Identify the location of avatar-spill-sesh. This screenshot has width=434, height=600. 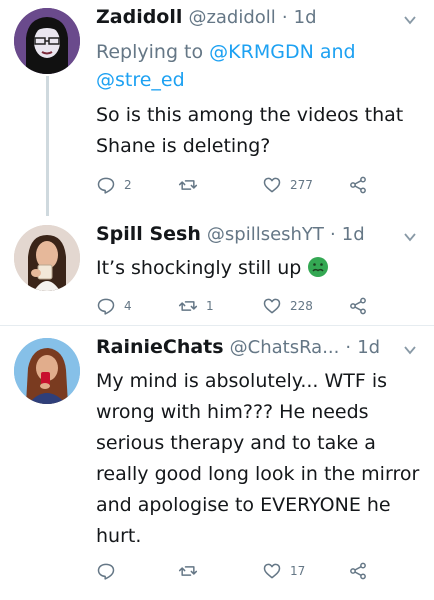
(47, 258).